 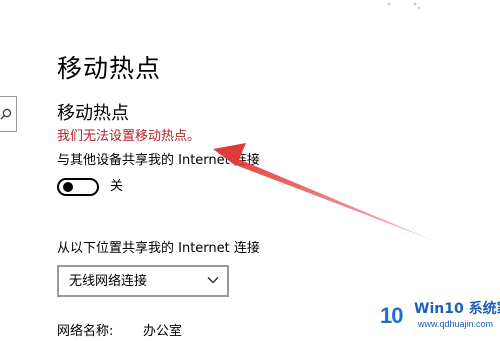 What do you see at coordinates (392, 315) in the screenshot?
I see `watermark-logo-text: 10` at bounding box center [392, 315].